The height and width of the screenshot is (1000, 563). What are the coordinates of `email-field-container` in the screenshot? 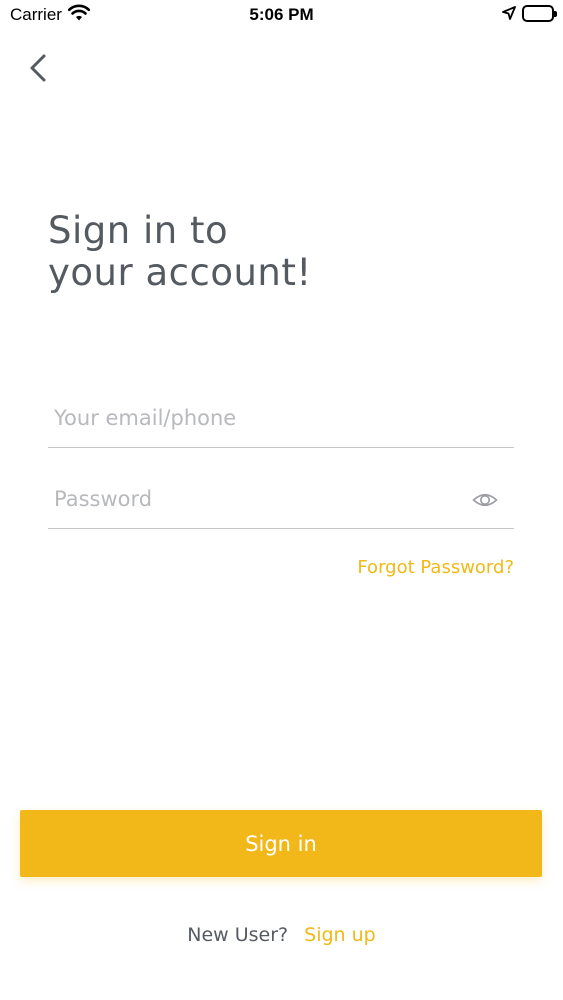 It's located at (281, 423).